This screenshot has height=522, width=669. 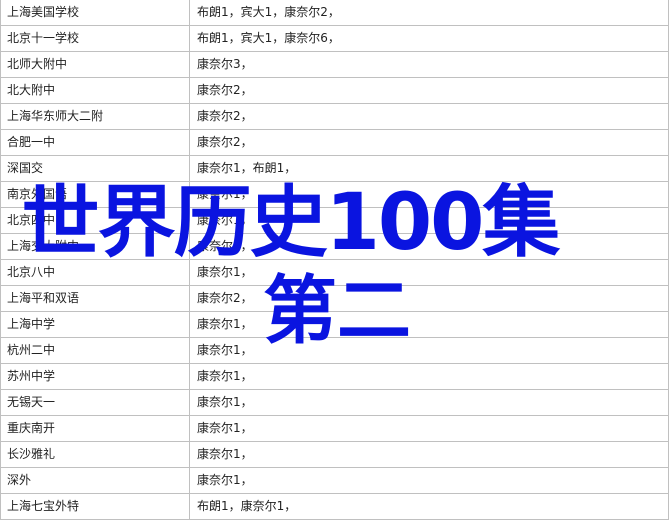 I want to click on table-row: 北师大附中 康奈尔3，, so click(x=334, y=64).